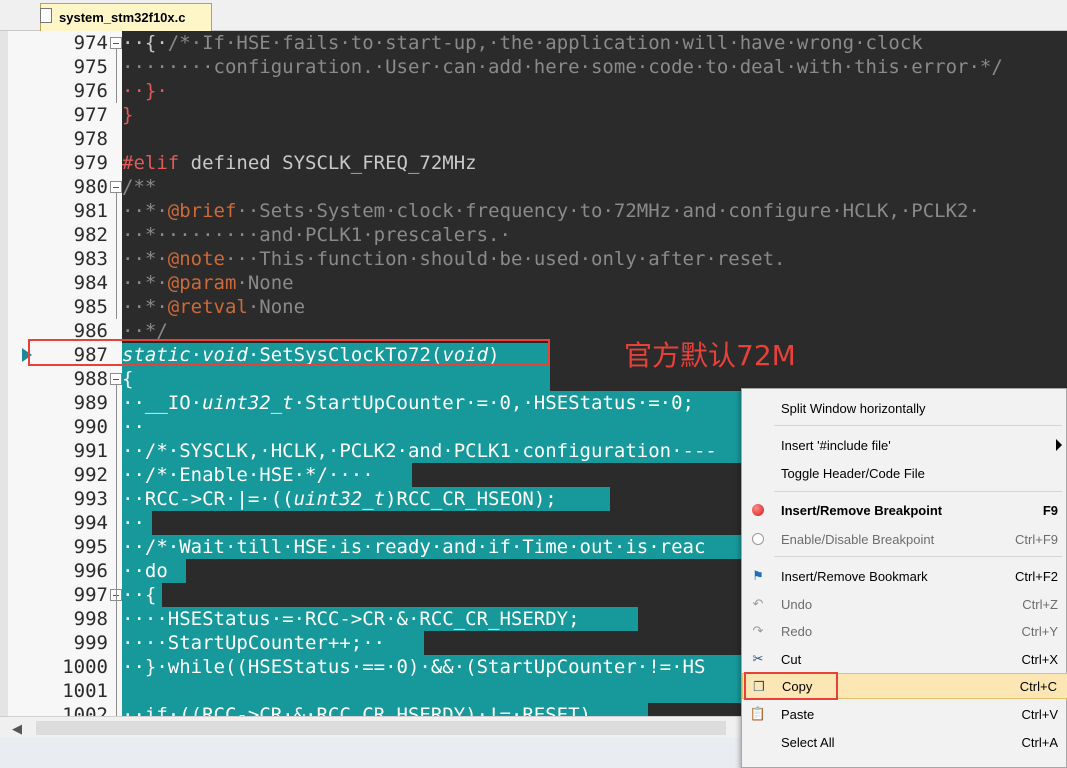  What do you see at coordinates (1038, 686) in the screenshot?
I see `menu-item-shortcut: Ctrl+C` at bounding box center [1038, 686].